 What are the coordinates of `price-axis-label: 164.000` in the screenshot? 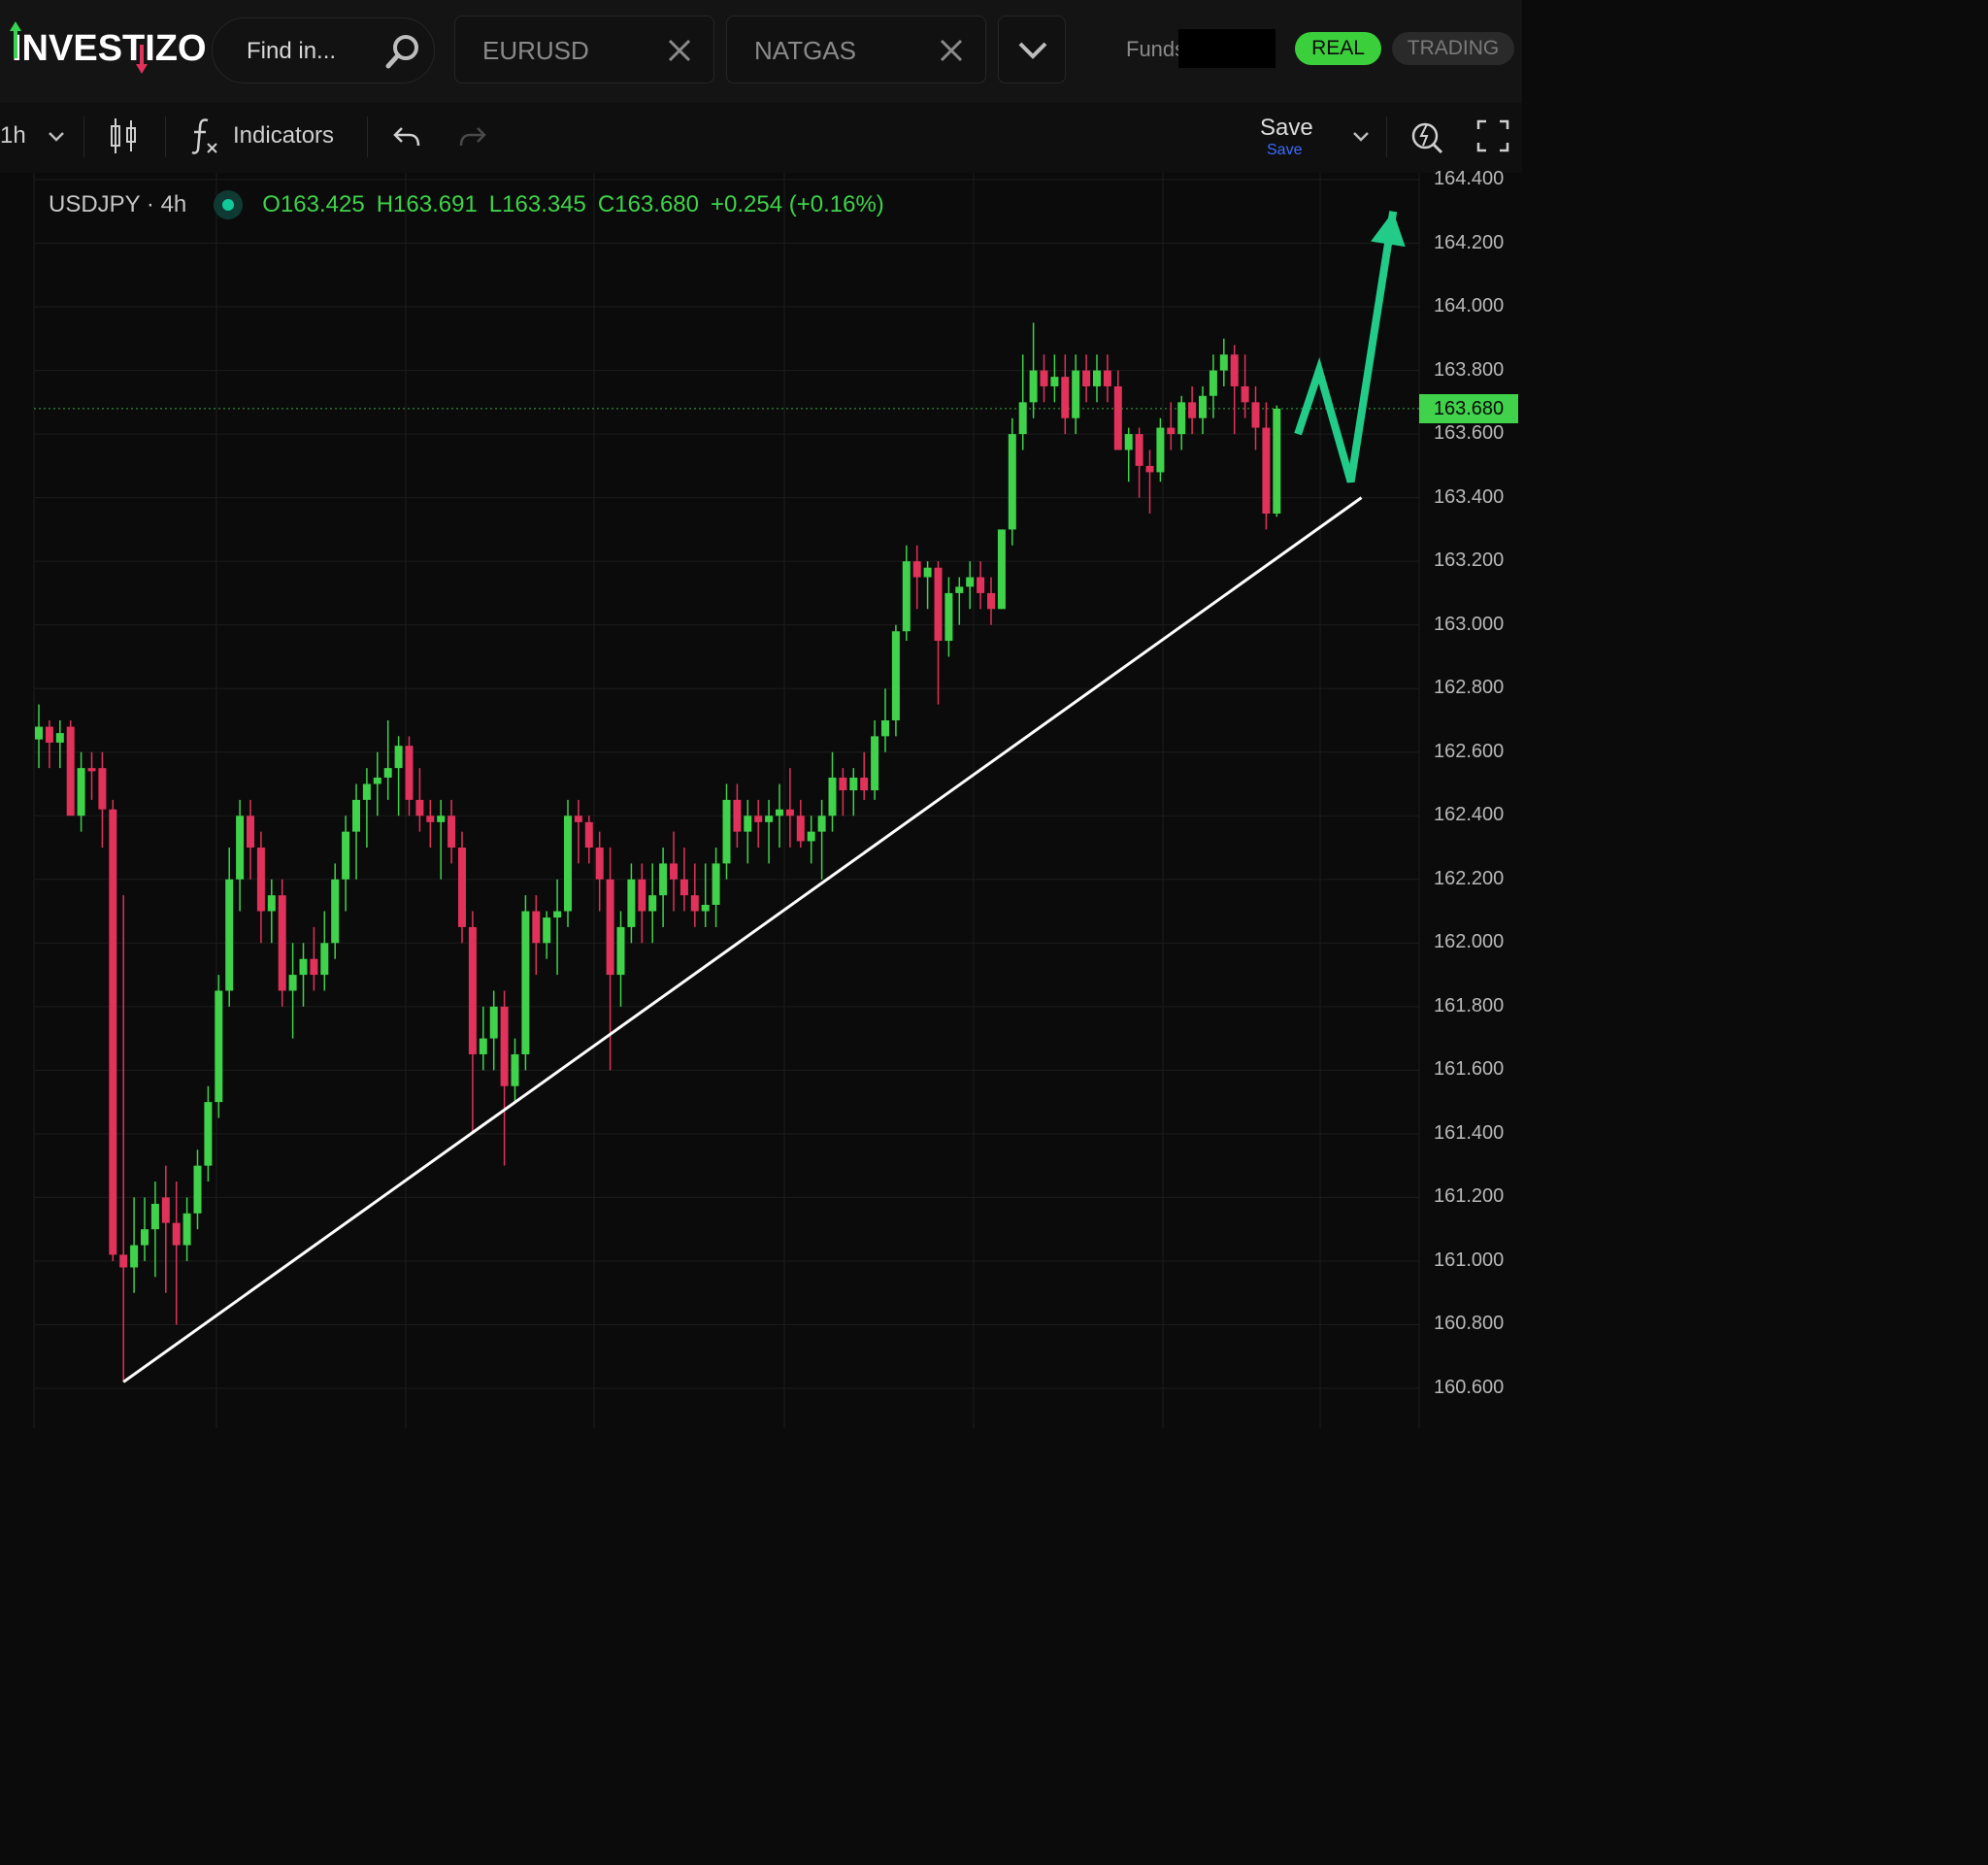 It's located at (1469, 306).